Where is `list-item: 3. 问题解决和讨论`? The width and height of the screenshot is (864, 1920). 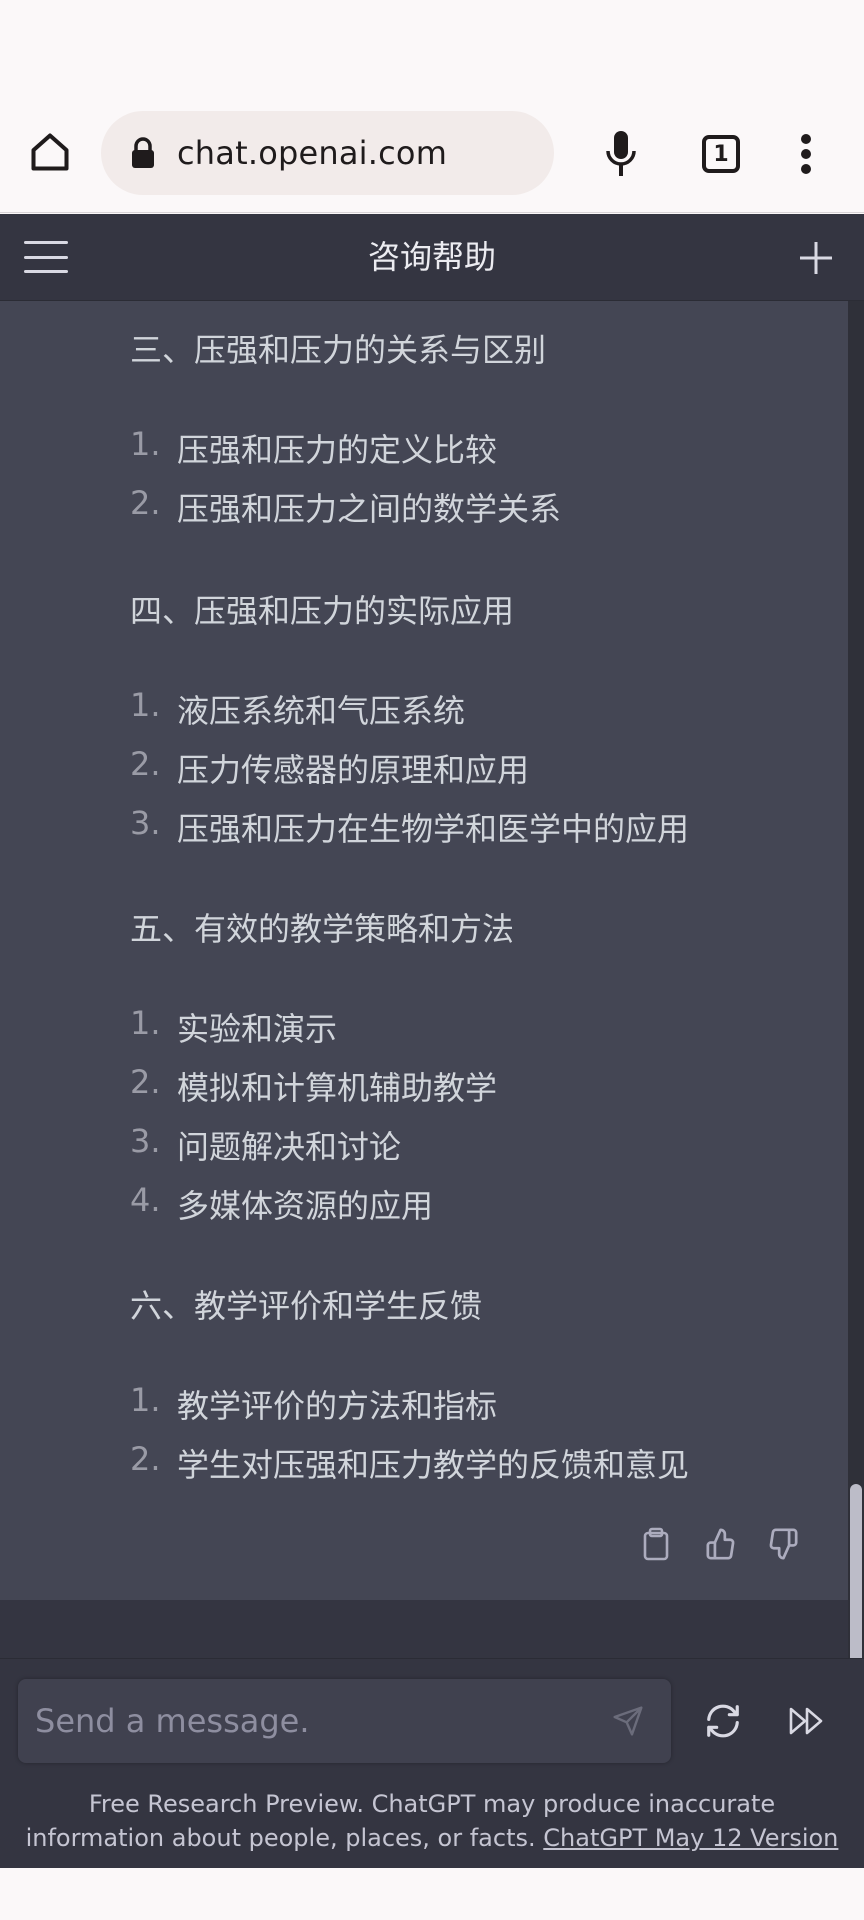 list-item: 3. 问题解决和讨论 is located at coordinates (265, 1145).